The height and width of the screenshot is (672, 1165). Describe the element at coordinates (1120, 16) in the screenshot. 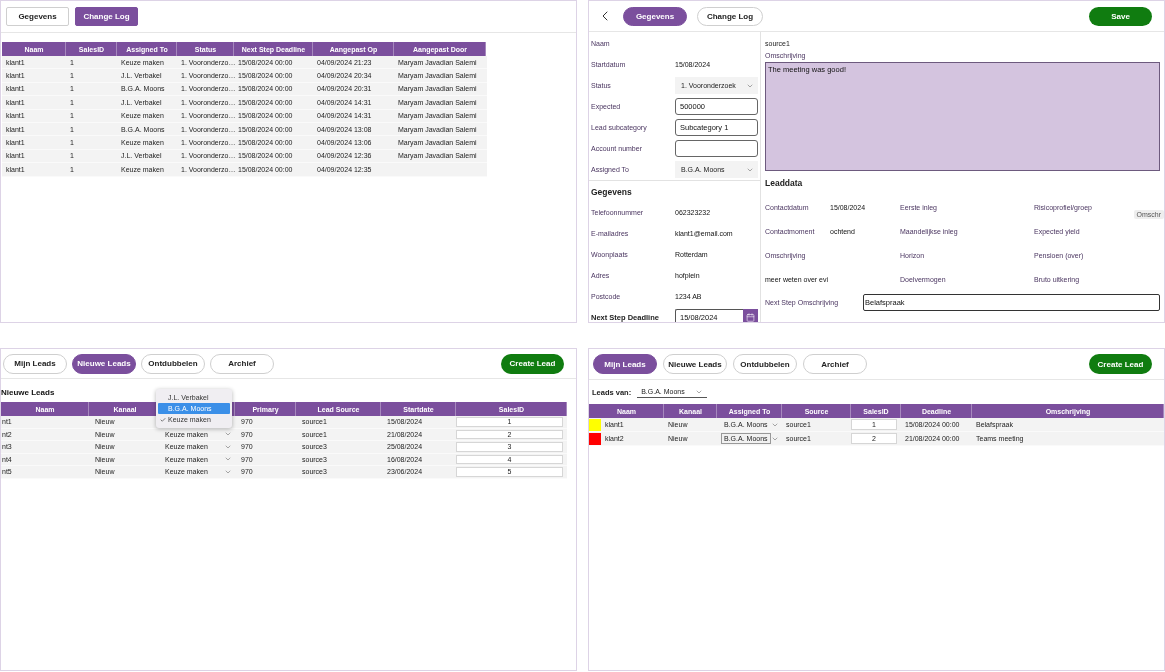

I see `save-button: Save` at that location.